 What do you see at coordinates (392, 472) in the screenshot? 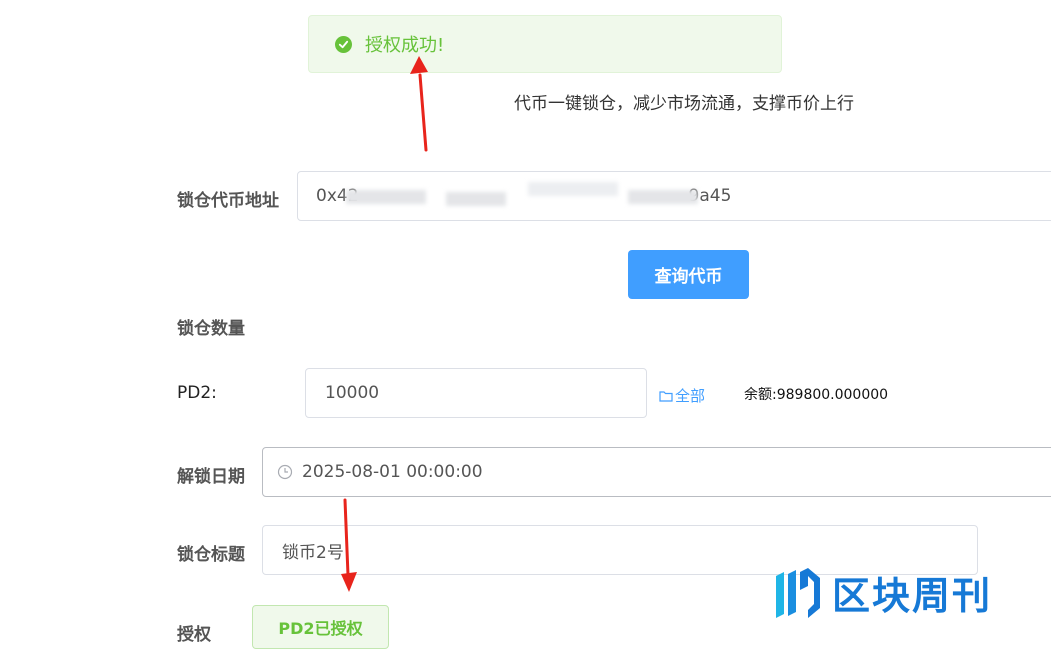
I see `unlock-date-value: 2025-08-01 00:00:00` at bounding box center [392, 472].